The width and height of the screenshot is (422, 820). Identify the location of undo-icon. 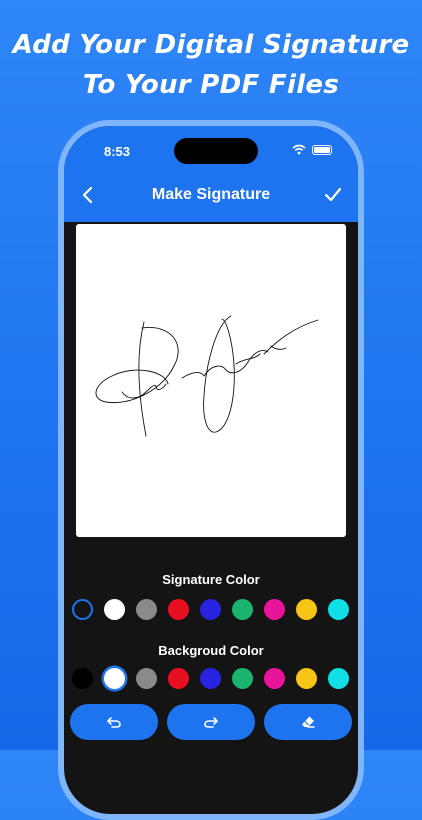
(114, 722).